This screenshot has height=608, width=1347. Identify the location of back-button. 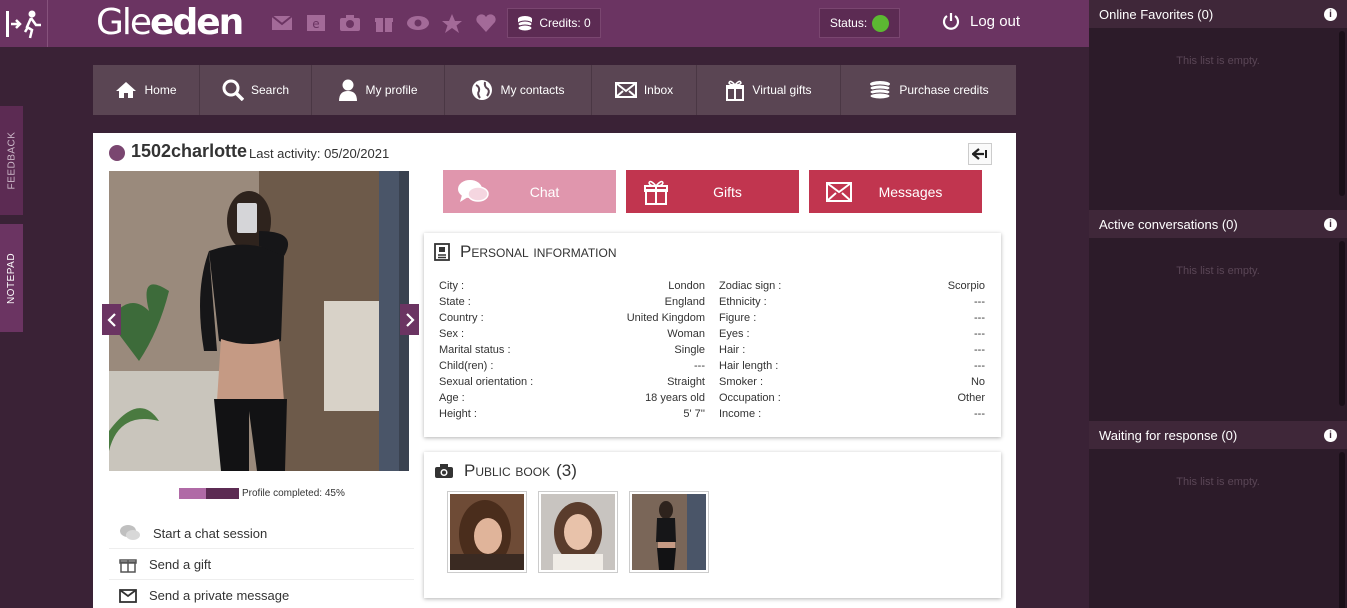
(980, 154).